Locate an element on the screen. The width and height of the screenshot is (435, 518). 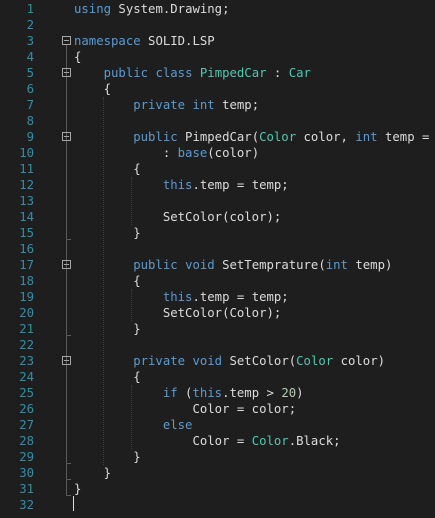
code-text: } is located at coordinates (92, 473).